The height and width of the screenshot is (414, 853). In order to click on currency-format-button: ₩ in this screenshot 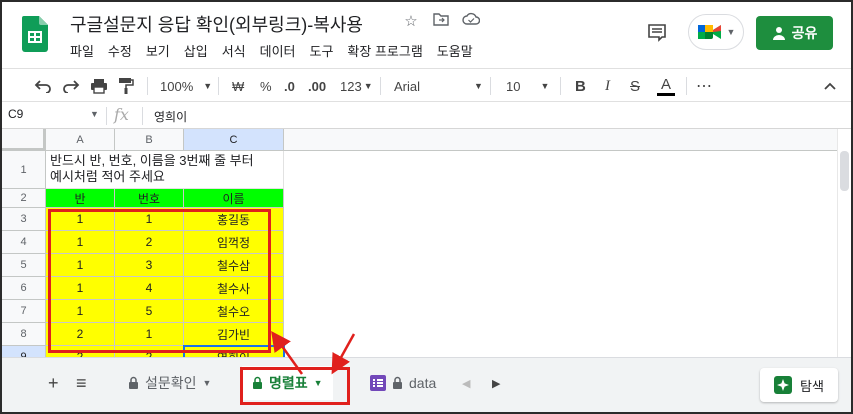, I will do `click(238, 86)`.